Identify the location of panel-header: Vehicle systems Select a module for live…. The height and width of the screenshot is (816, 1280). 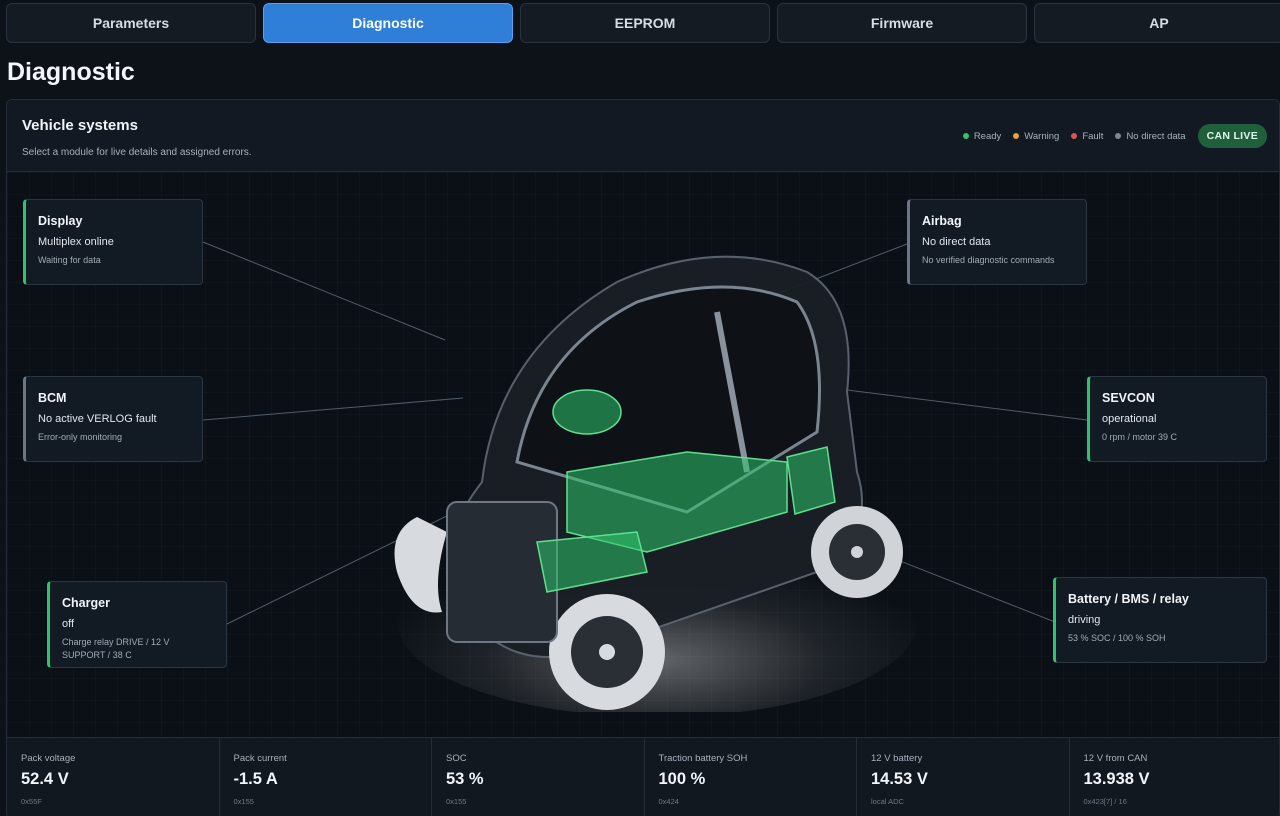
(643, 136).